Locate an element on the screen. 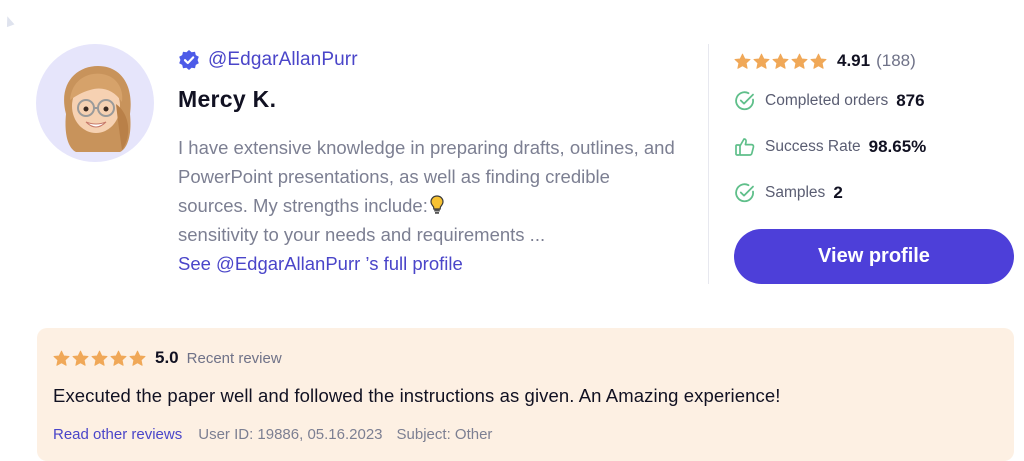  stat-label: Completed orders is located at coordinates (827, 100).